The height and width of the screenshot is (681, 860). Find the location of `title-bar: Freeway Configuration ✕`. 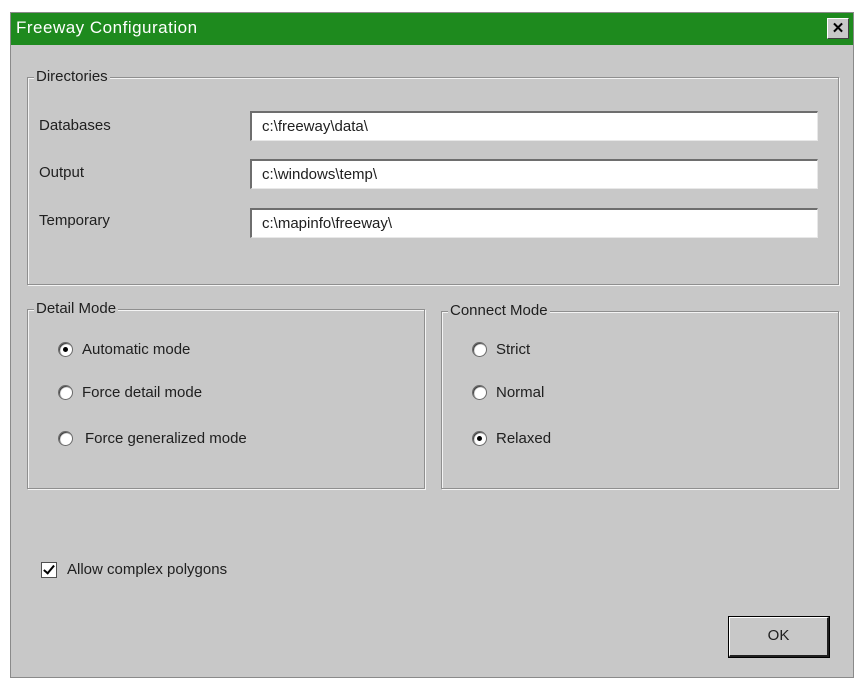

title-bar: Freeway Configuration ✕ is located at coordinates (432, 29).